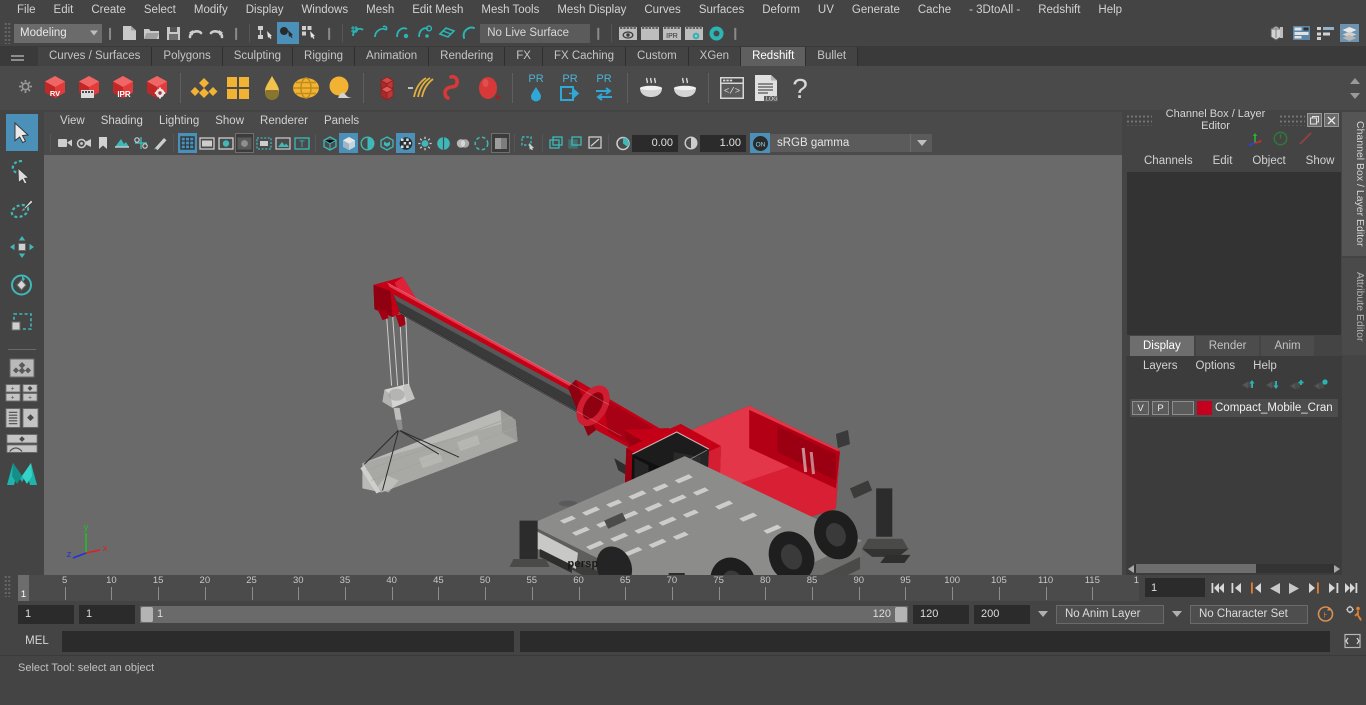 The image size is (1366, 705). Describe the element at coordinates (23, 588) in the screenshot. I see `current-frame-marker: 1` at that location.